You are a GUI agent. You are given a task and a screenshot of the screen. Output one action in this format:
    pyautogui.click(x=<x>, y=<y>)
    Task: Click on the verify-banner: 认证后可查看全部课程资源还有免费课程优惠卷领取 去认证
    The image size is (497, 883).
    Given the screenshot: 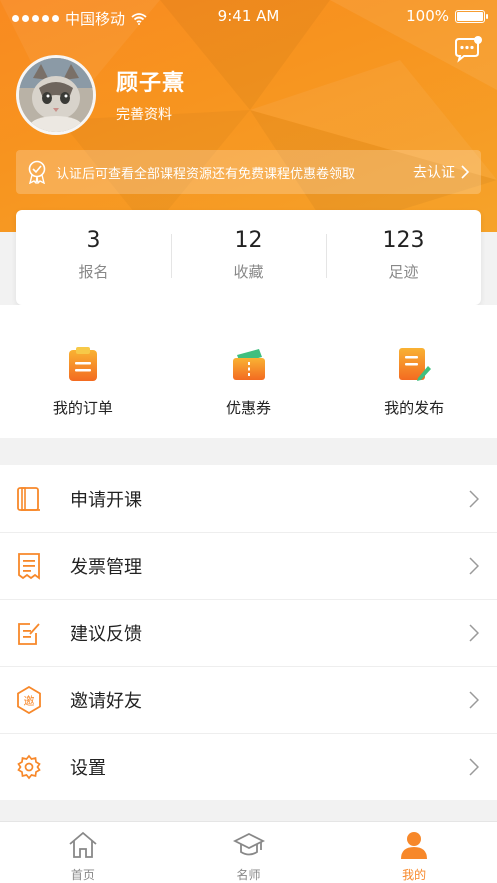 What is the action you would take?
    pyautogui.click(x=248, y=172)
    